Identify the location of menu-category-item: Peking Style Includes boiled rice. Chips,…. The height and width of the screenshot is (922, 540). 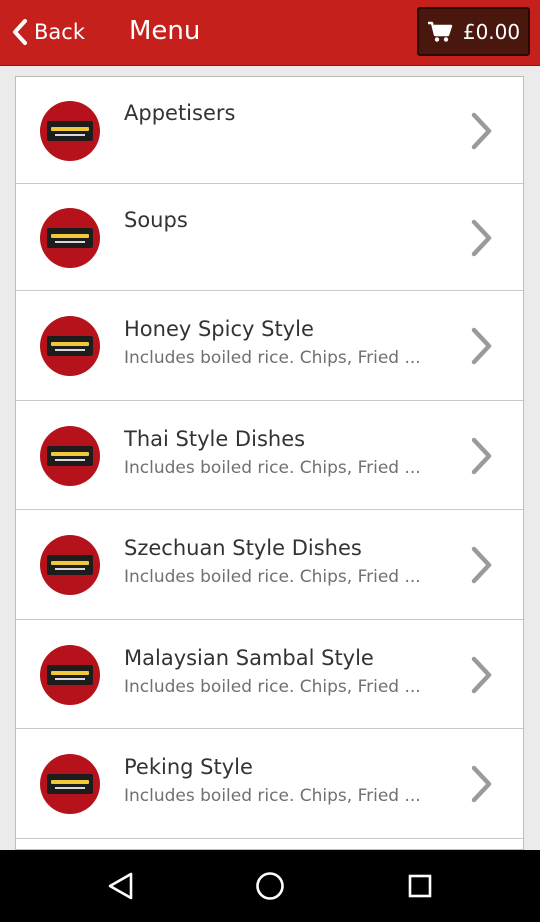
(269, 784).